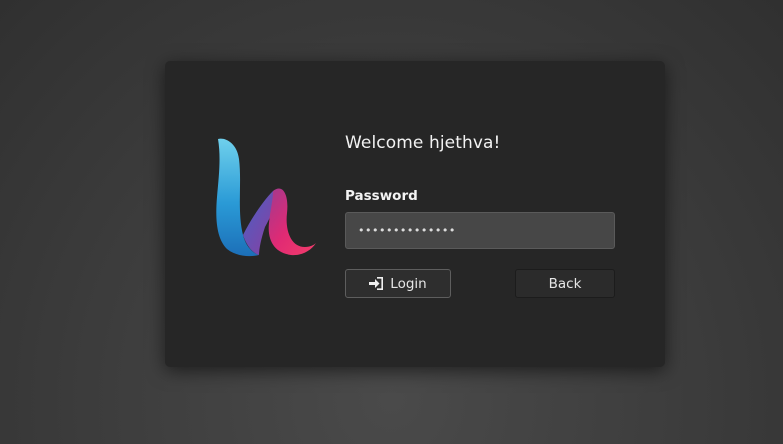 The width and height of the screenshot is (783, 444). I want to click on password-field, so click(480, 230).